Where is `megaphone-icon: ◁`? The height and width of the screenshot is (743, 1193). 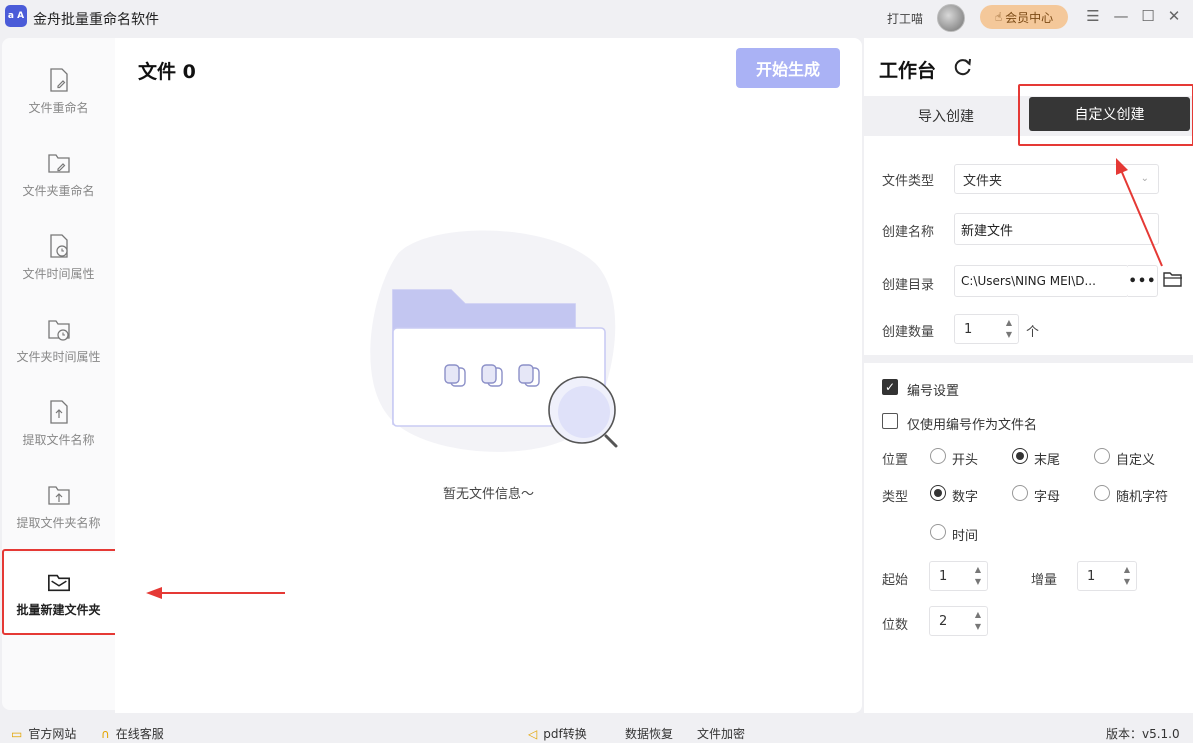 megaphone-icon: ◁ is located at coordinates (533, 733).